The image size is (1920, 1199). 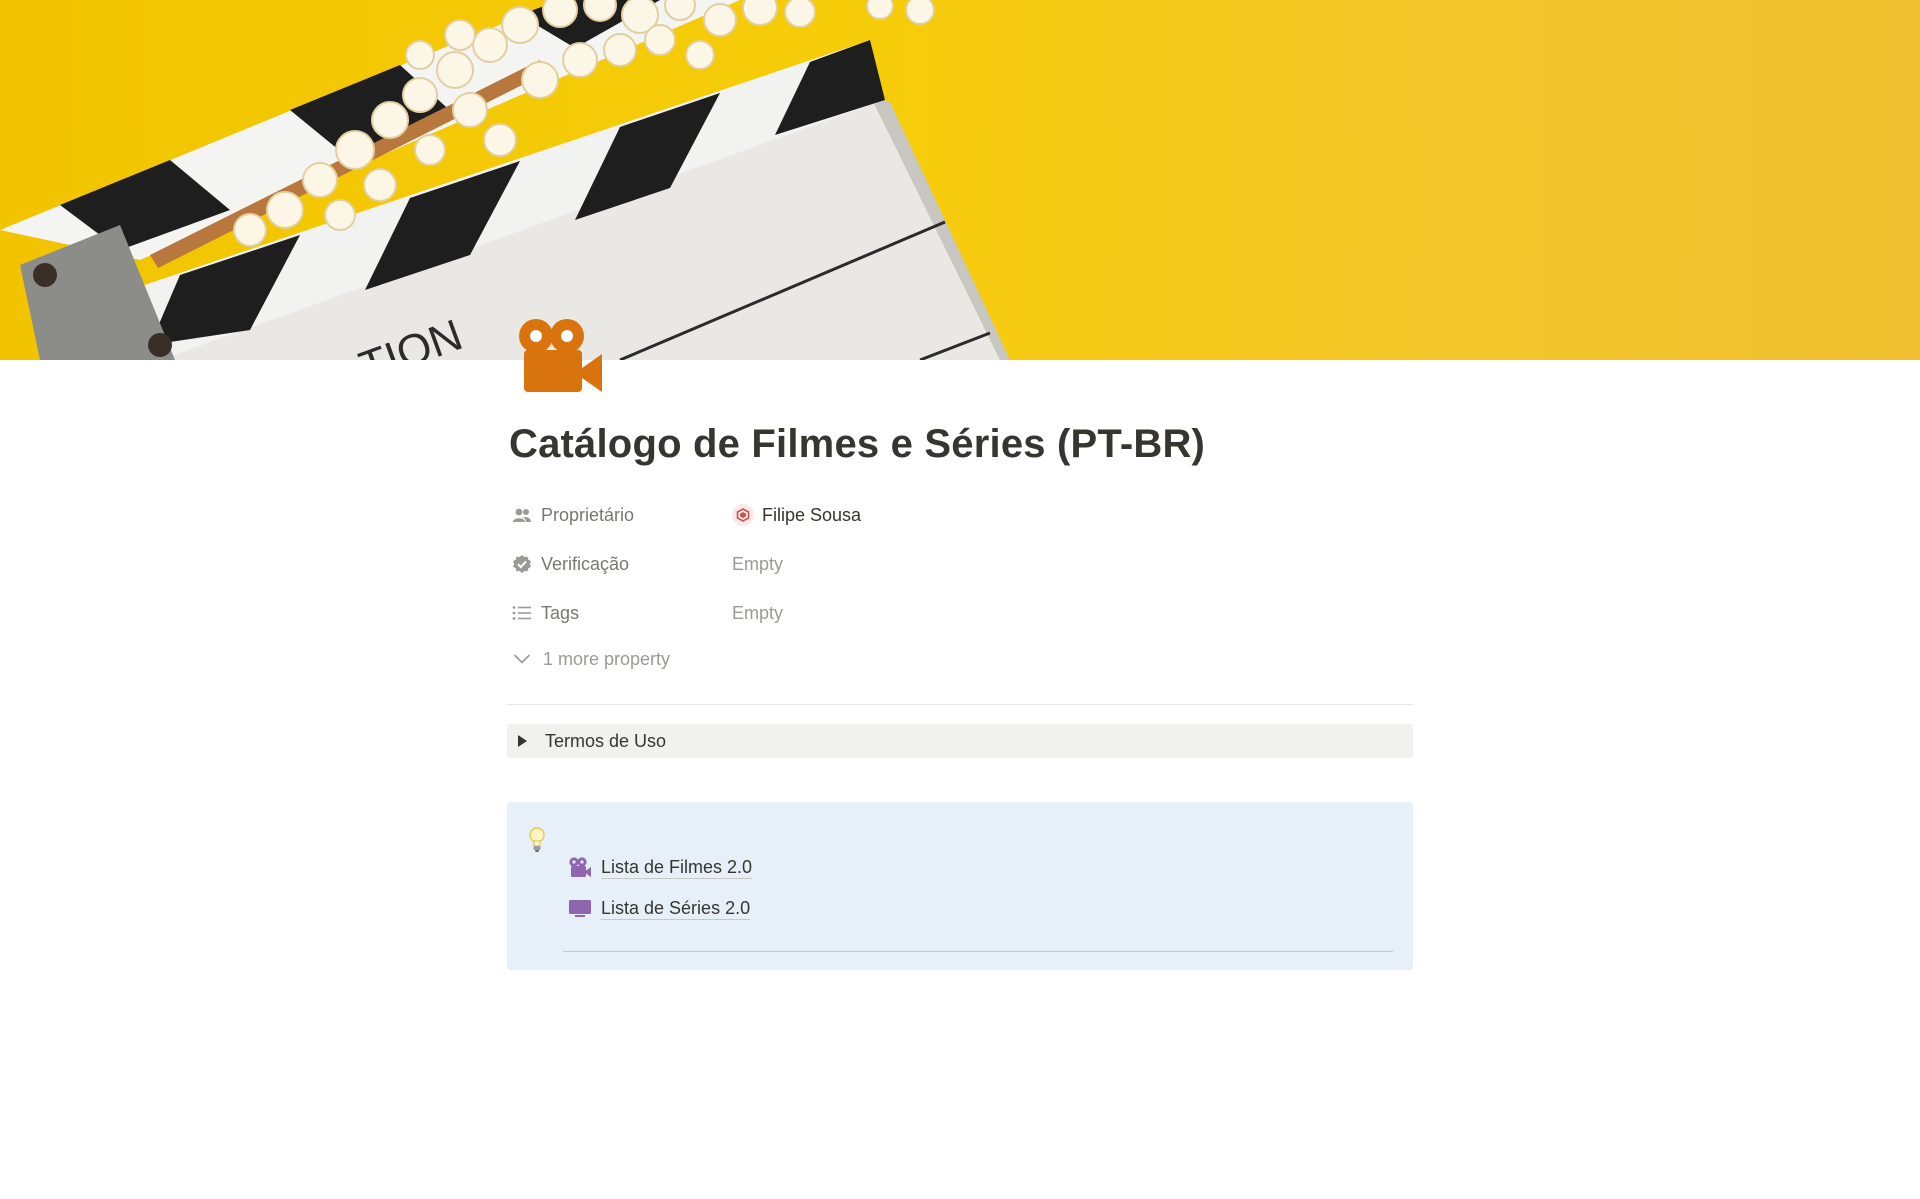 I want to click on link-lista-de-filmes: Lista de Filmes 2.0, so click(x=660, y=867).